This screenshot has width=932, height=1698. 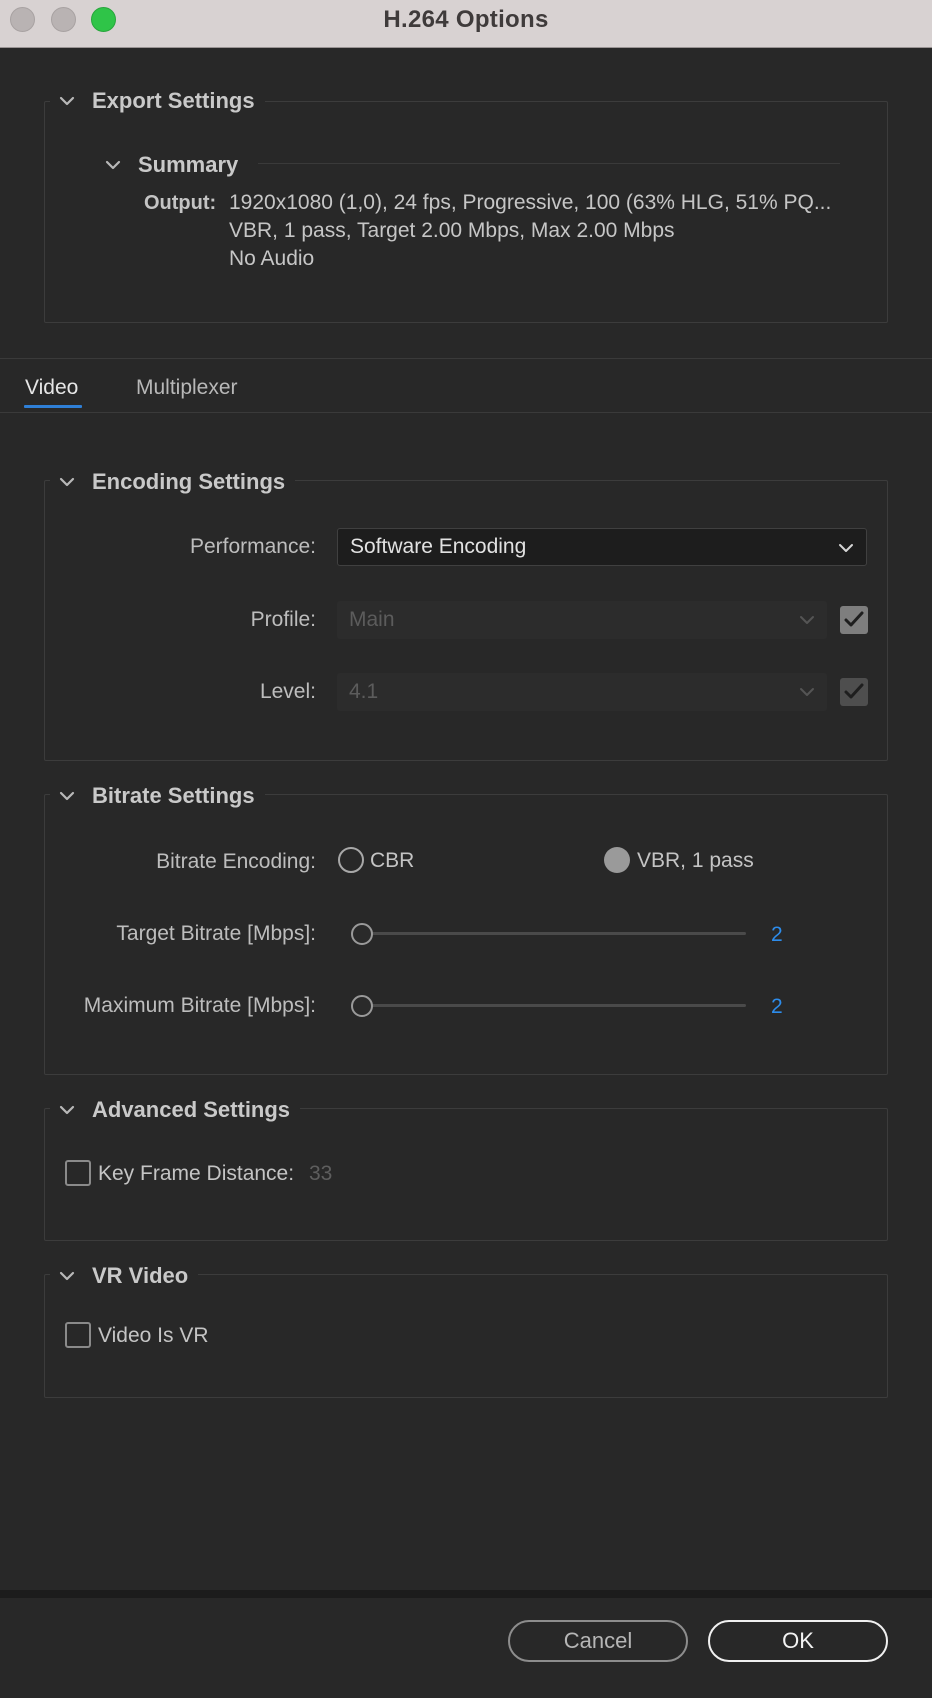 I want to click on target-bitrate-slider-thumb, so click(x=362, y=934).